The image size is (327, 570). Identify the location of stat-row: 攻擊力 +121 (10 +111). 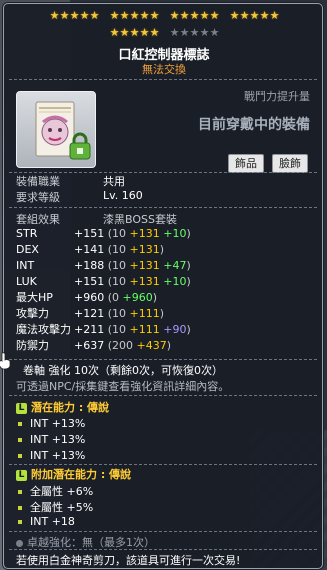
(90, 314).